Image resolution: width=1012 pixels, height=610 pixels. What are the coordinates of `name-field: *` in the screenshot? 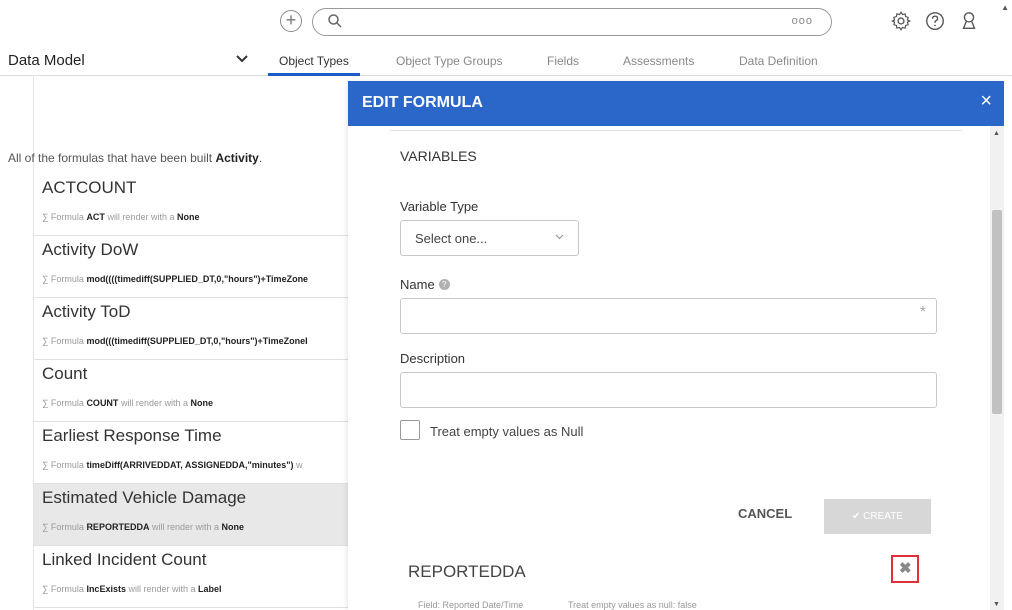 It's located at (668, 316).